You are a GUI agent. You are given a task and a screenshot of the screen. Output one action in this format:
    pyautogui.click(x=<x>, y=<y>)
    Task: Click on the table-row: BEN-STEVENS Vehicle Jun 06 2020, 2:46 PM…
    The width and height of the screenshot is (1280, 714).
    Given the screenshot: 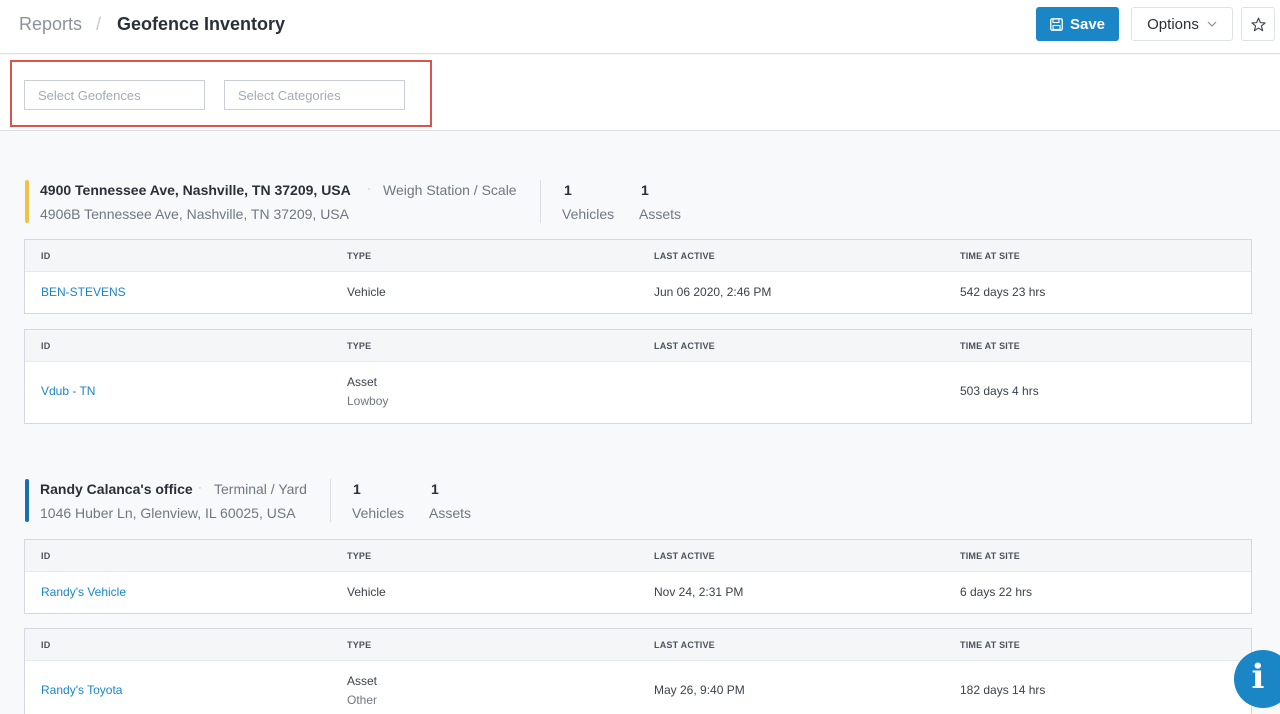 What is the action you would take?
    pyautogui.click(x=638, y=292)
    